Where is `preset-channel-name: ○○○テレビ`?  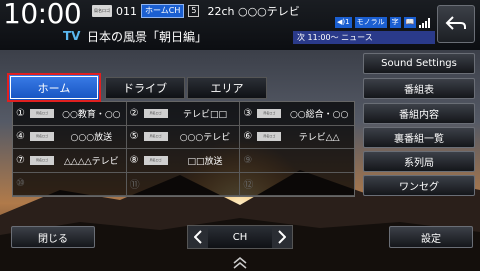
preset-channel-name: ○○○テレビ is located at coordinates (205, 138).